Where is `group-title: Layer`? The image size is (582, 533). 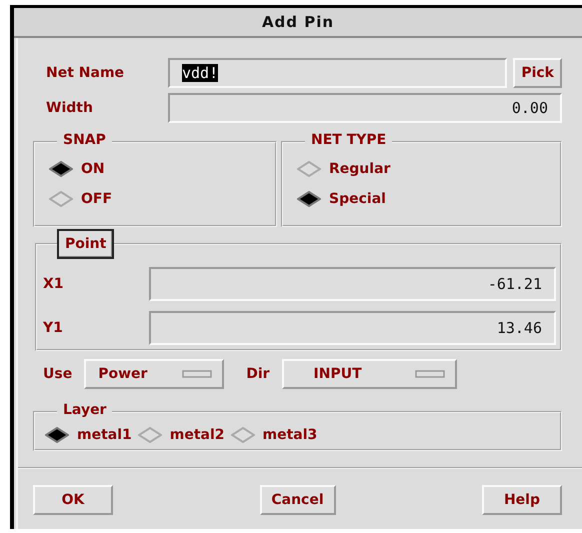 group-title: Layer is located at coordinates (84, 410).